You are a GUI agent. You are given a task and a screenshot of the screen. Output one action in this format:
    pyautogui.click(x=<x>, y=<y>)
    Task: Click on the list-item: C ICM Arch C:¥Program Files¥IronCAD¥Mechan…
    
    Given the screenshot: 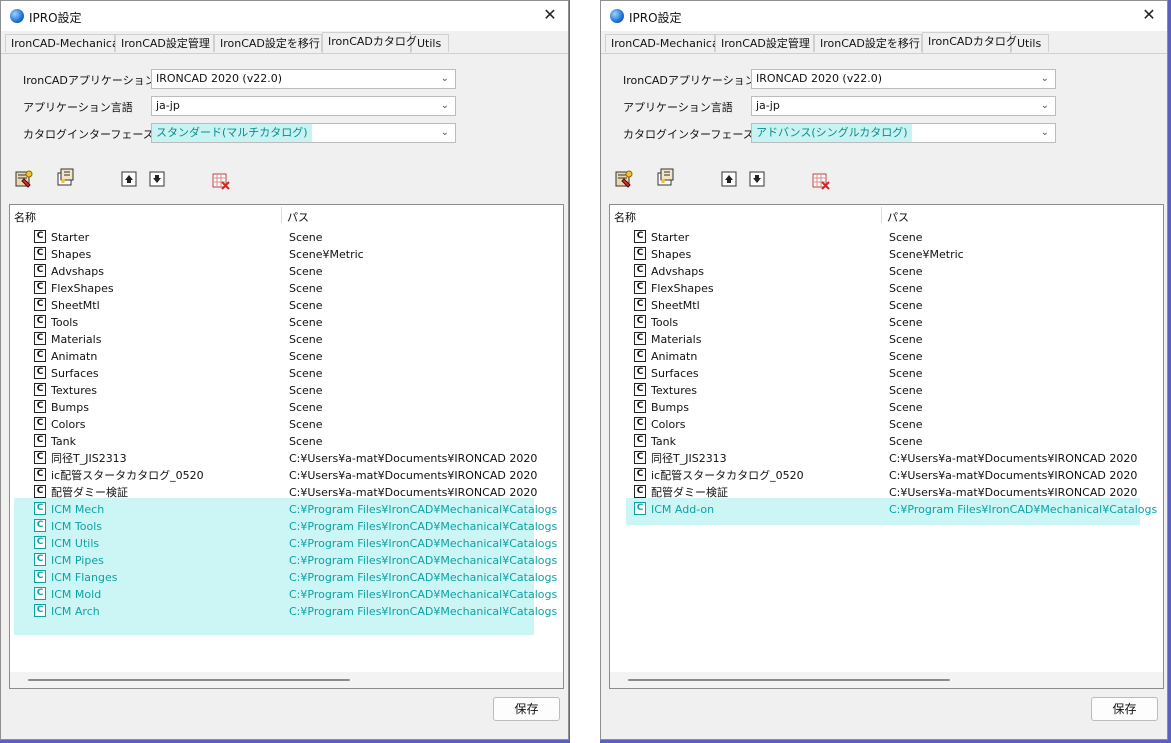 What is the action you would take?
    pyautogui.click(x=286, y=611)
    